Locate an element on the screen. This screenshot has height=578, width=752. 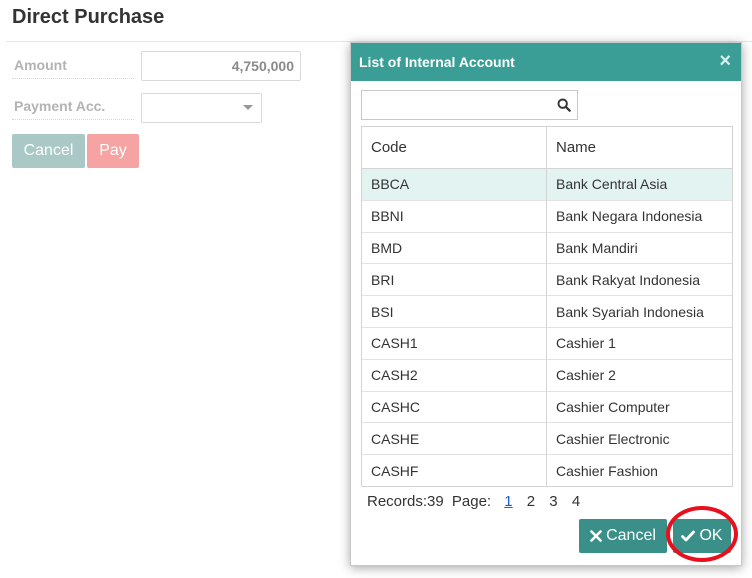
table-row: CASHE Cashier Electronic is located at coordinates (547, 438).